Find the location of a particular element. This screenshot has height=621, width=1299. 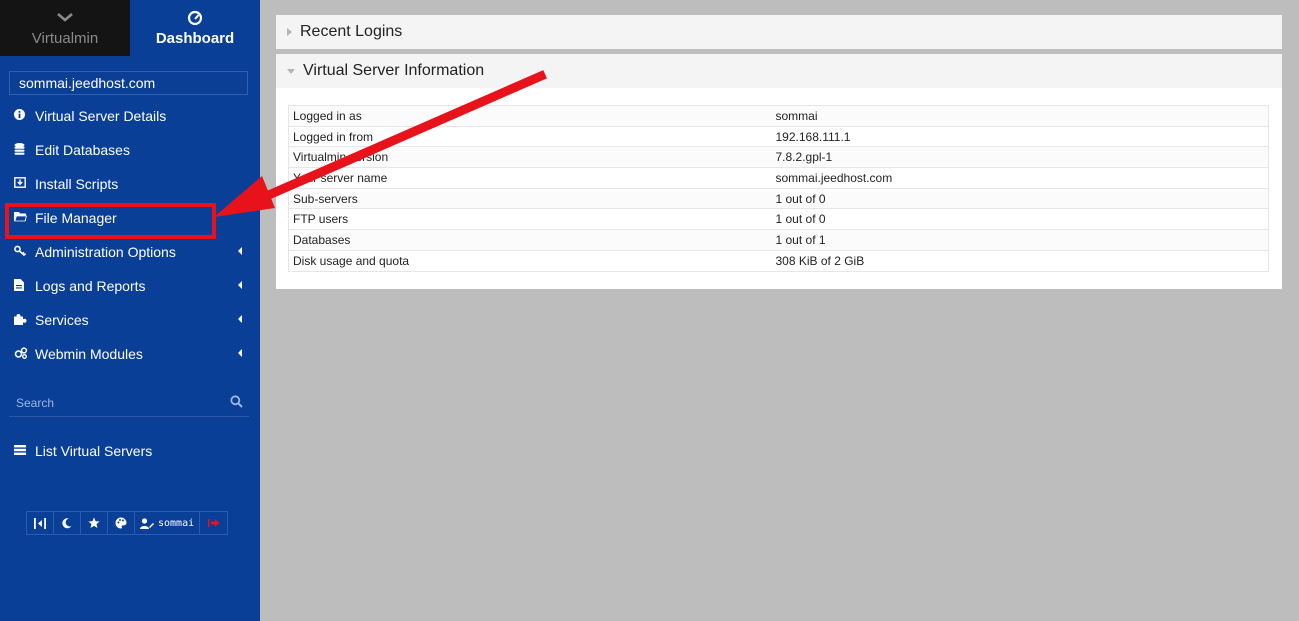

dashboard-tab: Dashboard is located at coordinates (195, 28).